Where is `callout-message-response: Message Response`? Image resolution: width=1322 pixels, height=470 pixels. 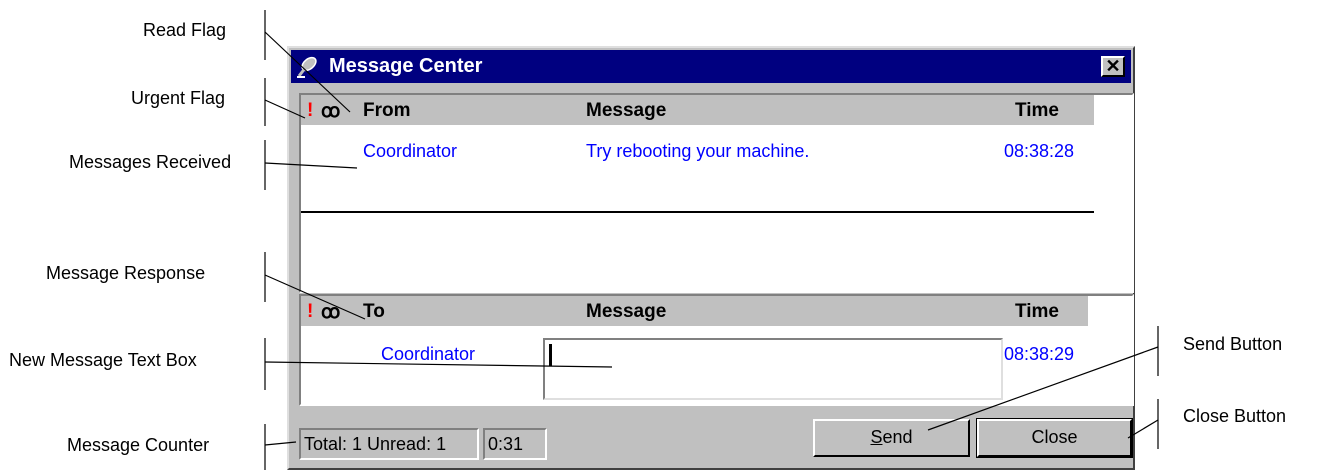
callout-message-response: Message Response is located at coordinates (126, 273).